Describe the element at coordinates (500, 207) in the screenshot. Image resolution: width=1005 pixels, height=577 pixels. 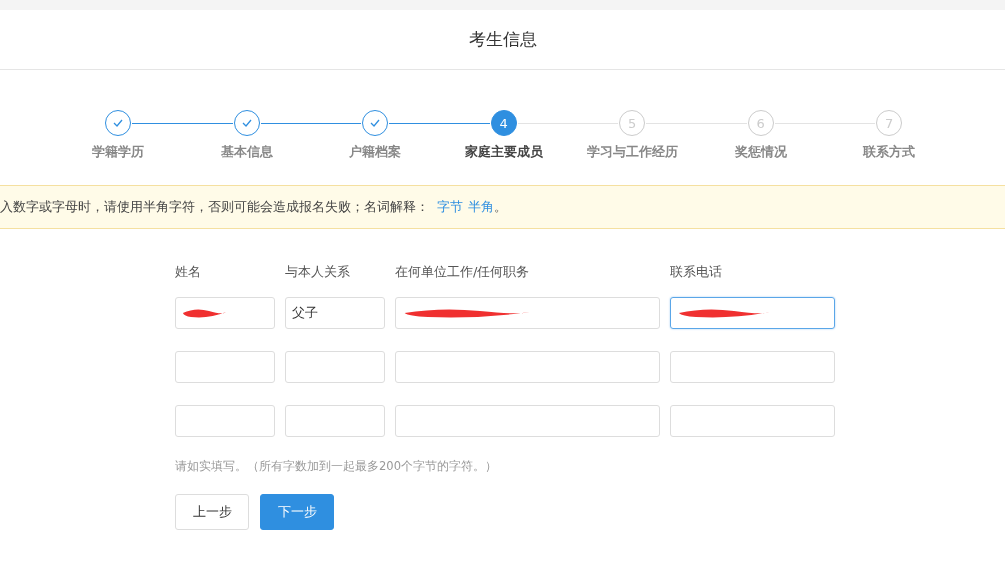
I see `notice-end: 。` at that location.